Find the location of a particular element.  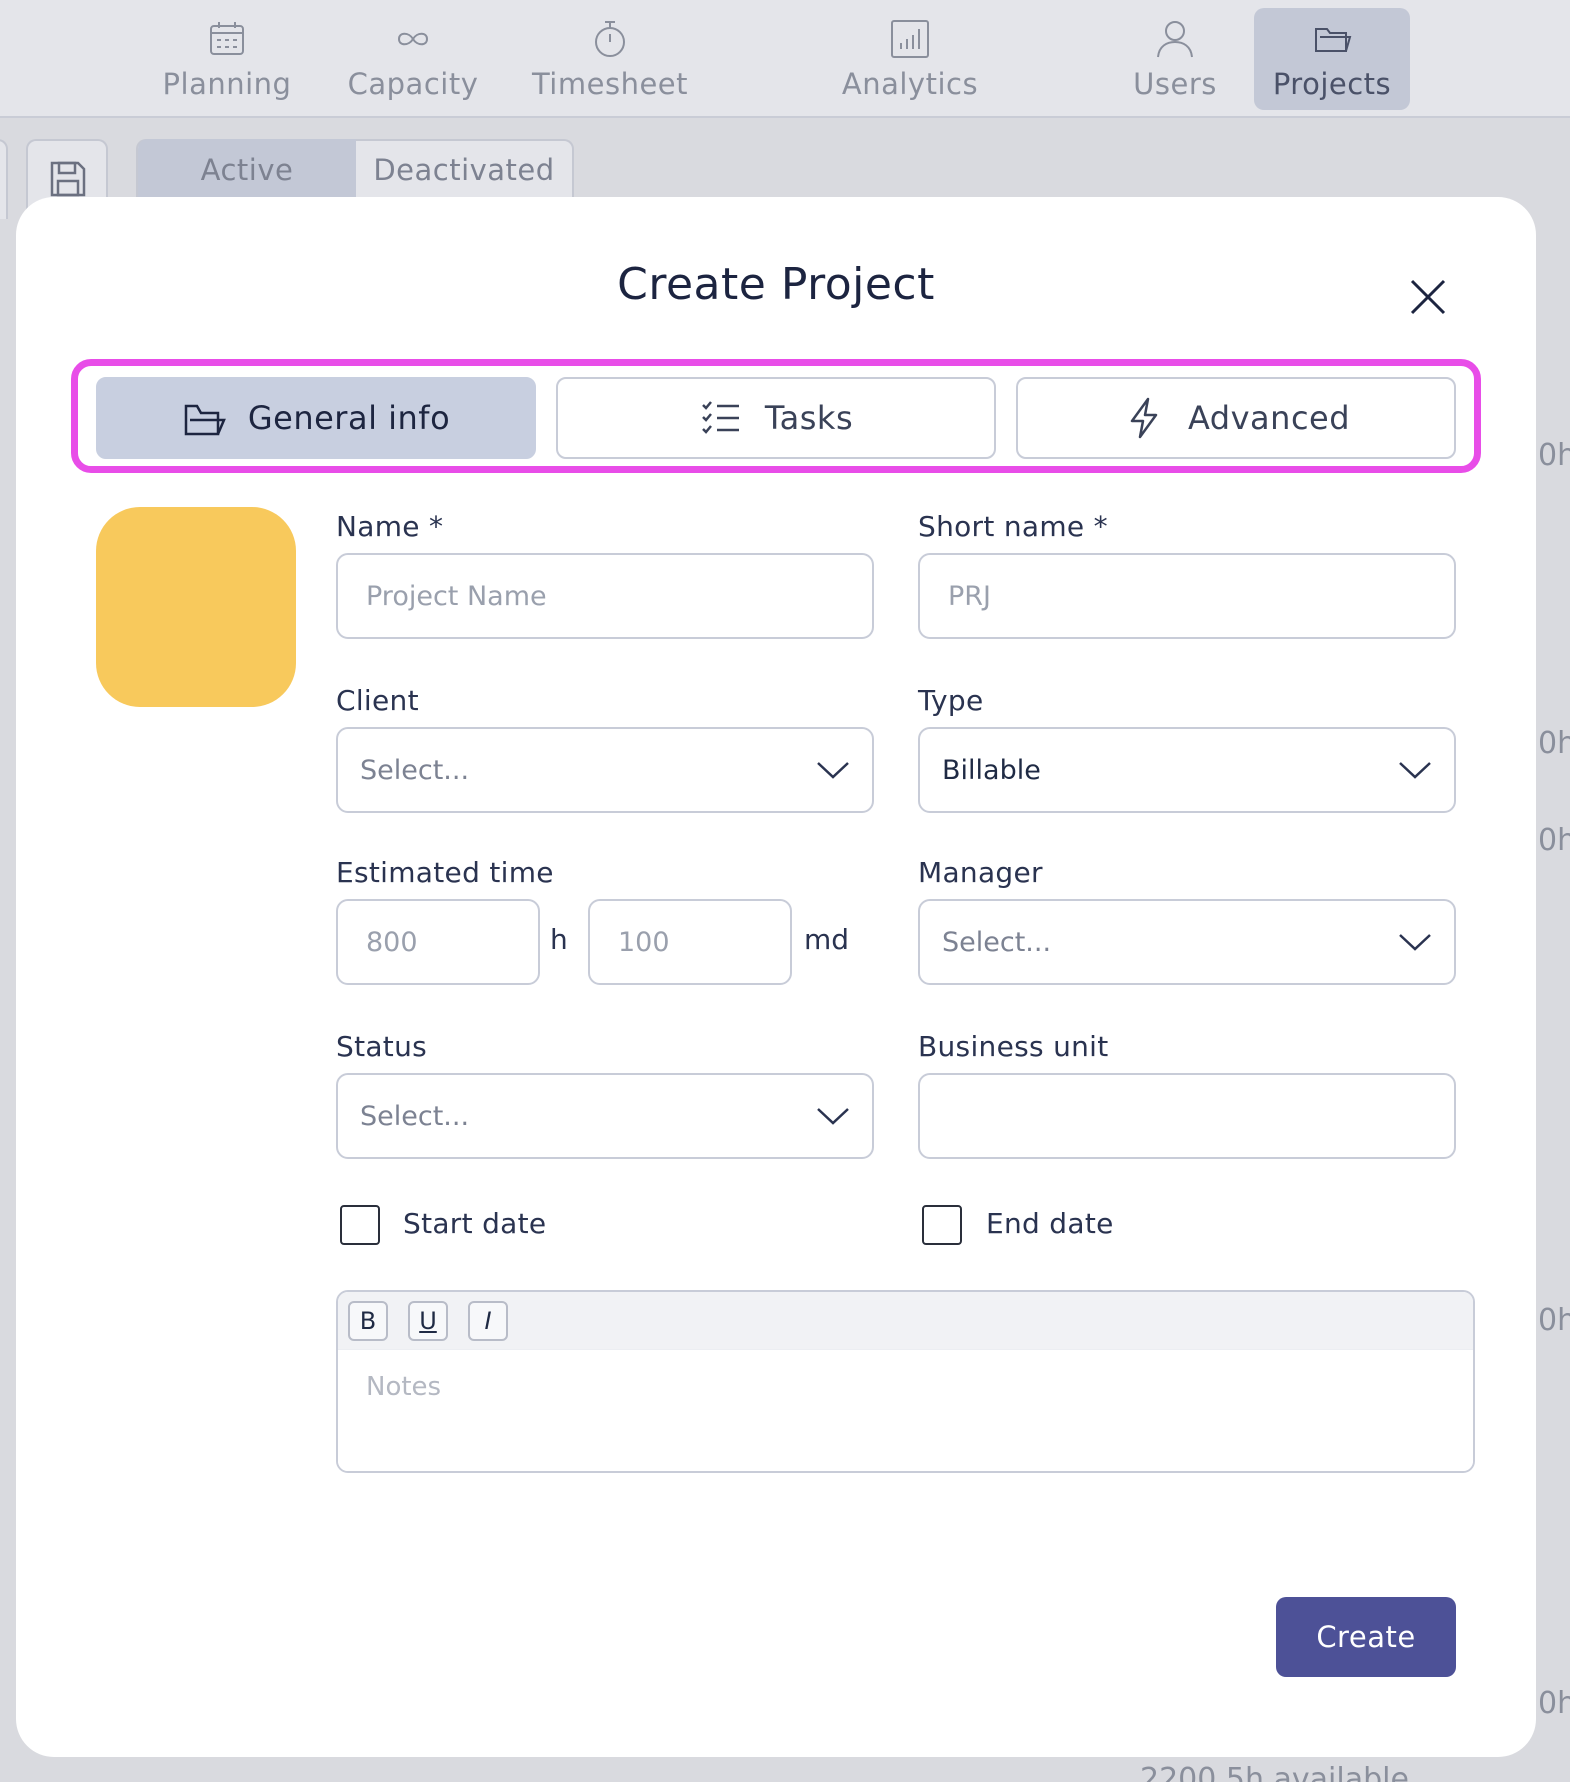

nav-label: Analytics is located at coordinates (910, 84).